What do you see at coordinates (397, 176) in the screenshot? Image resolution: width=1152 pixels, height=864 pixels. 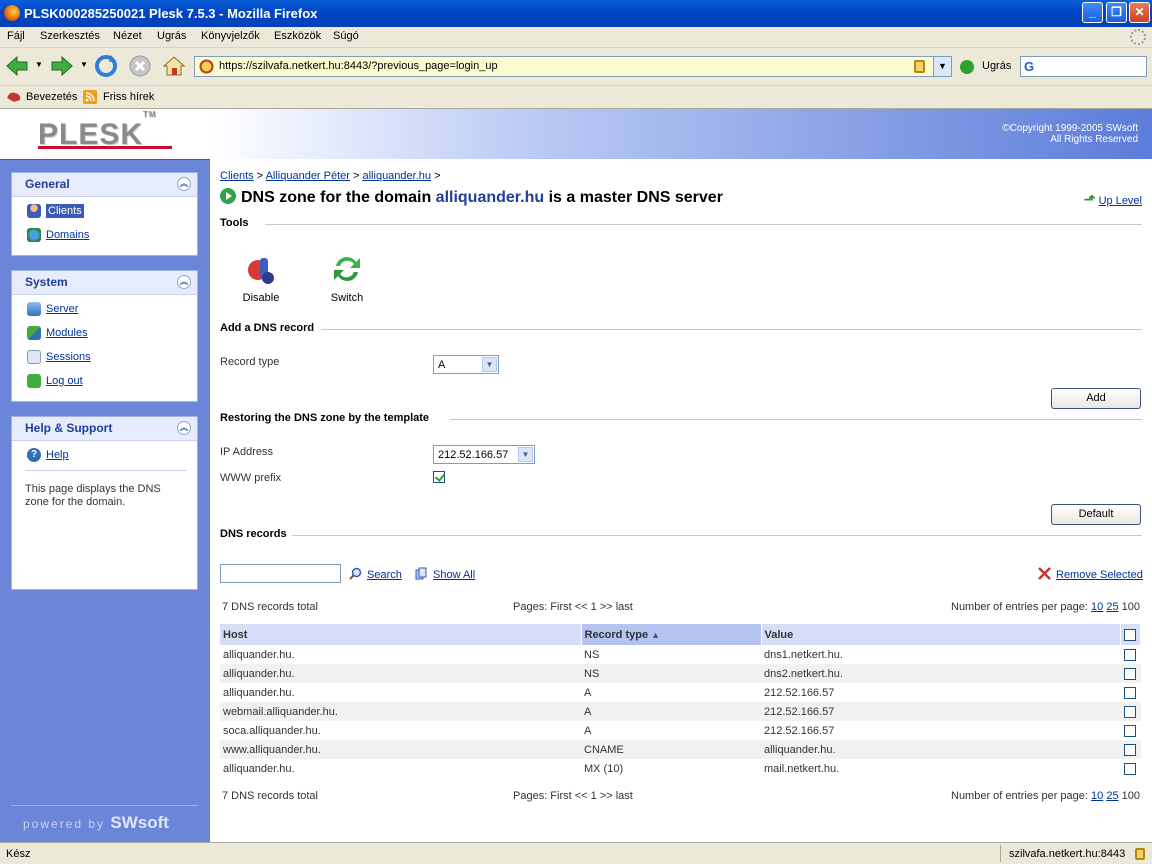 I see `breadcrumb-domain: alliquander.hu` at bounding box center [397, 176].